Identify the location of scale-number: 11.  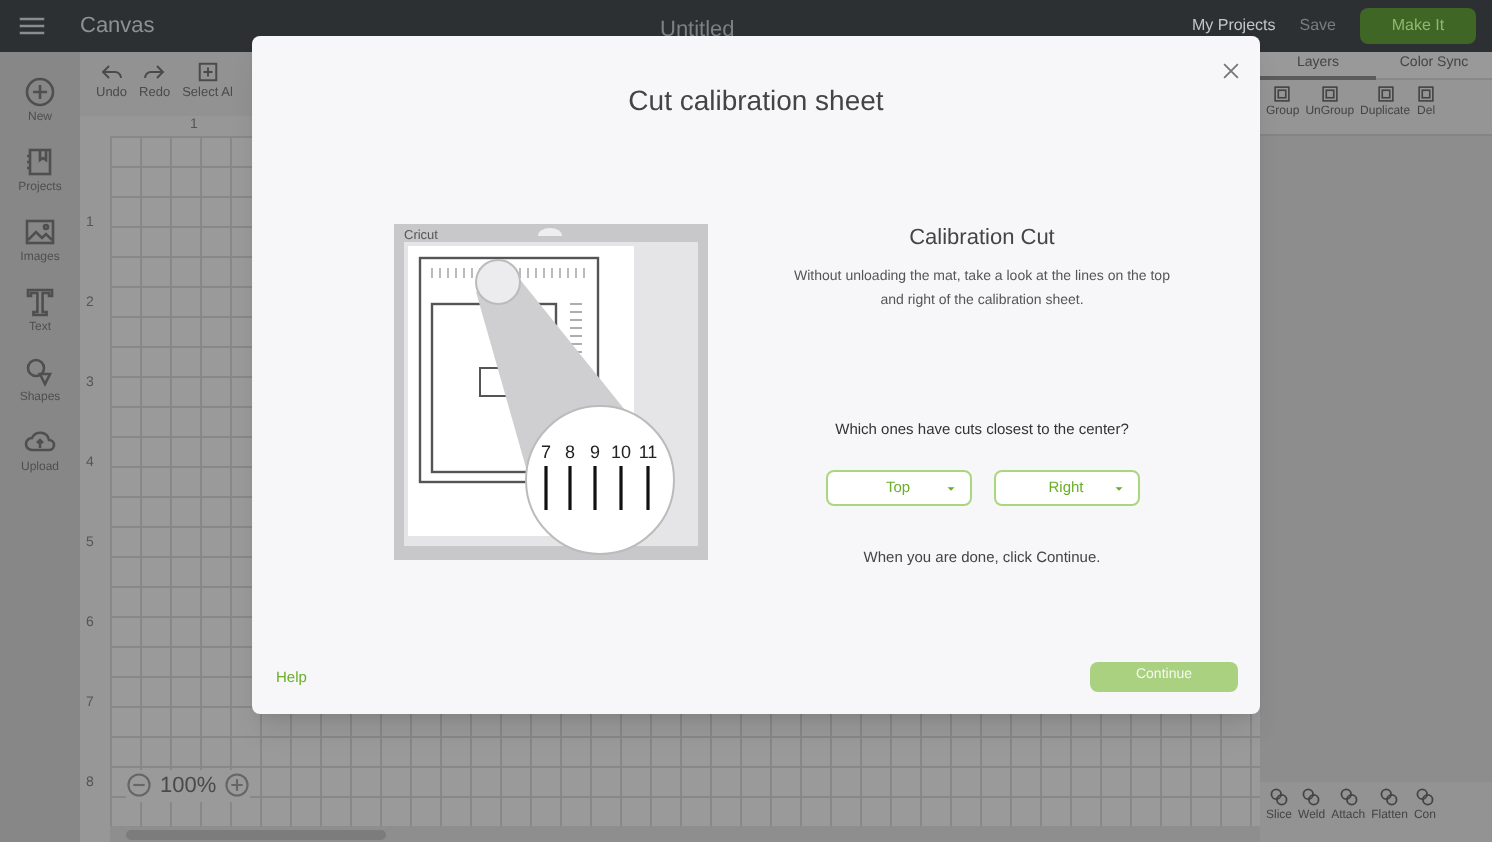
(648, 452).